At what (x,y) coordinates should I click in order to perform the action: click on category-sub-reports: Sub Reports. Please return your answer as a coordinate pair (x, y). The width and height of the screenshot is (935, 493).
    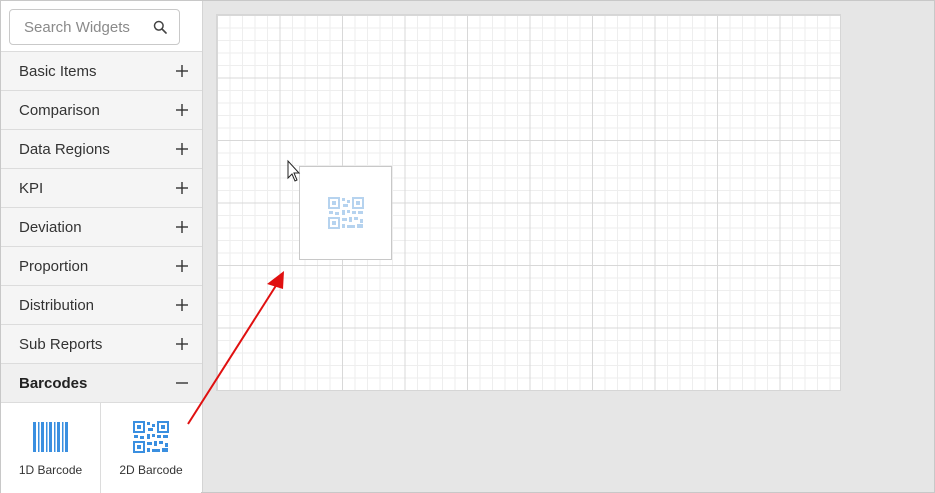
    Looking at the image, I should click on (101, 344).